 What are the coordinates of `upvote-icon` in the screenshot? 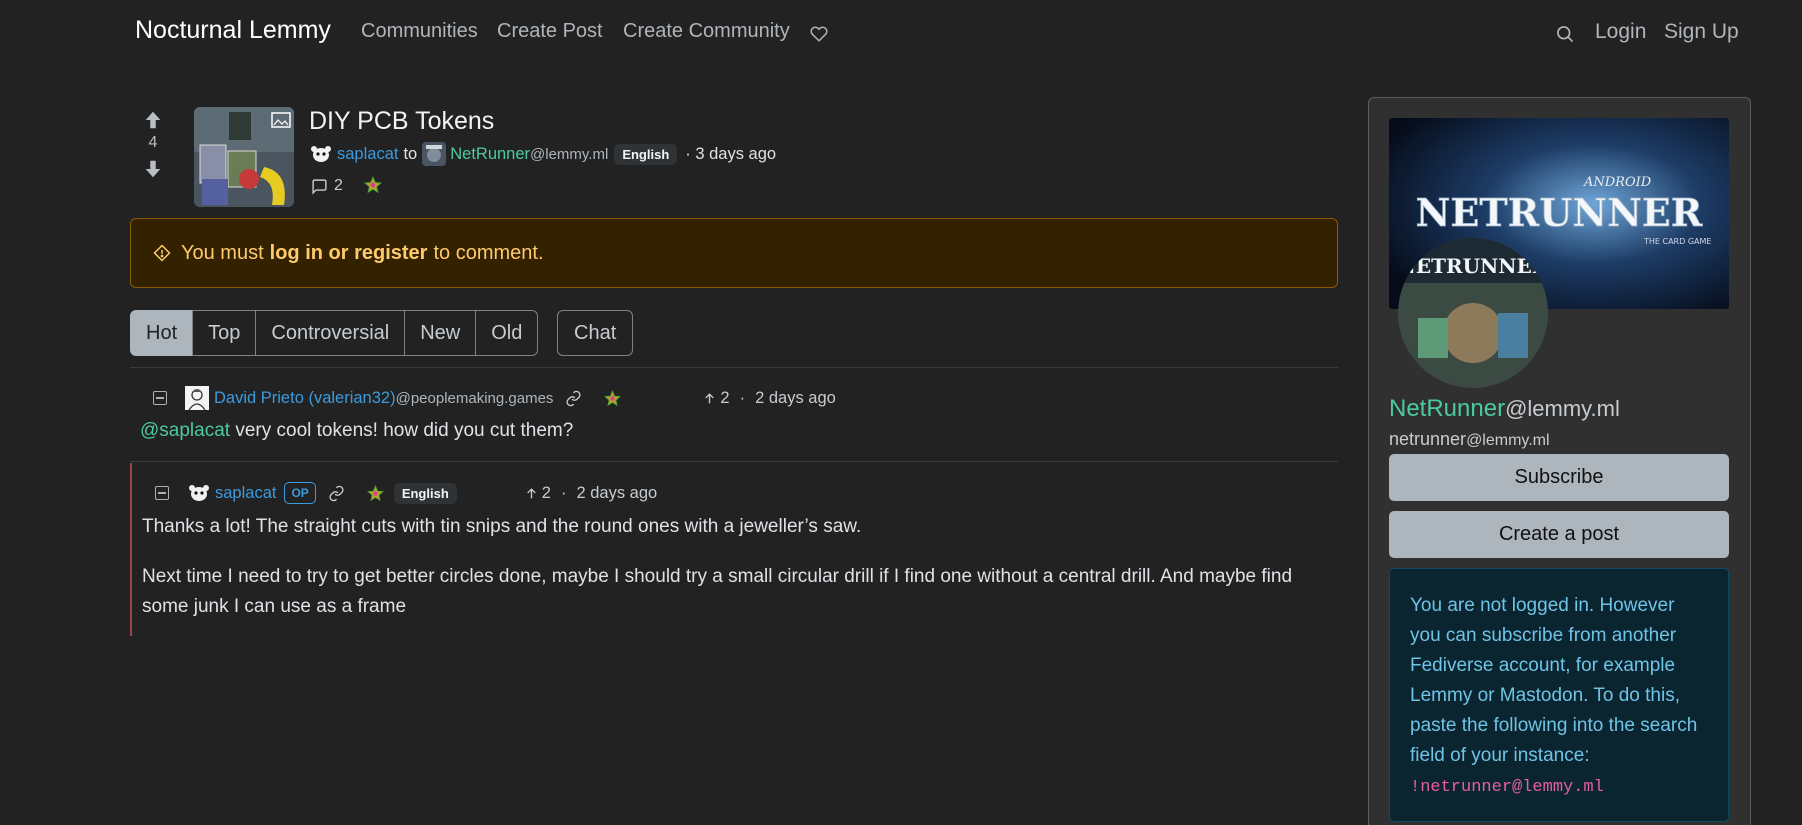 It's located at (153, 120).